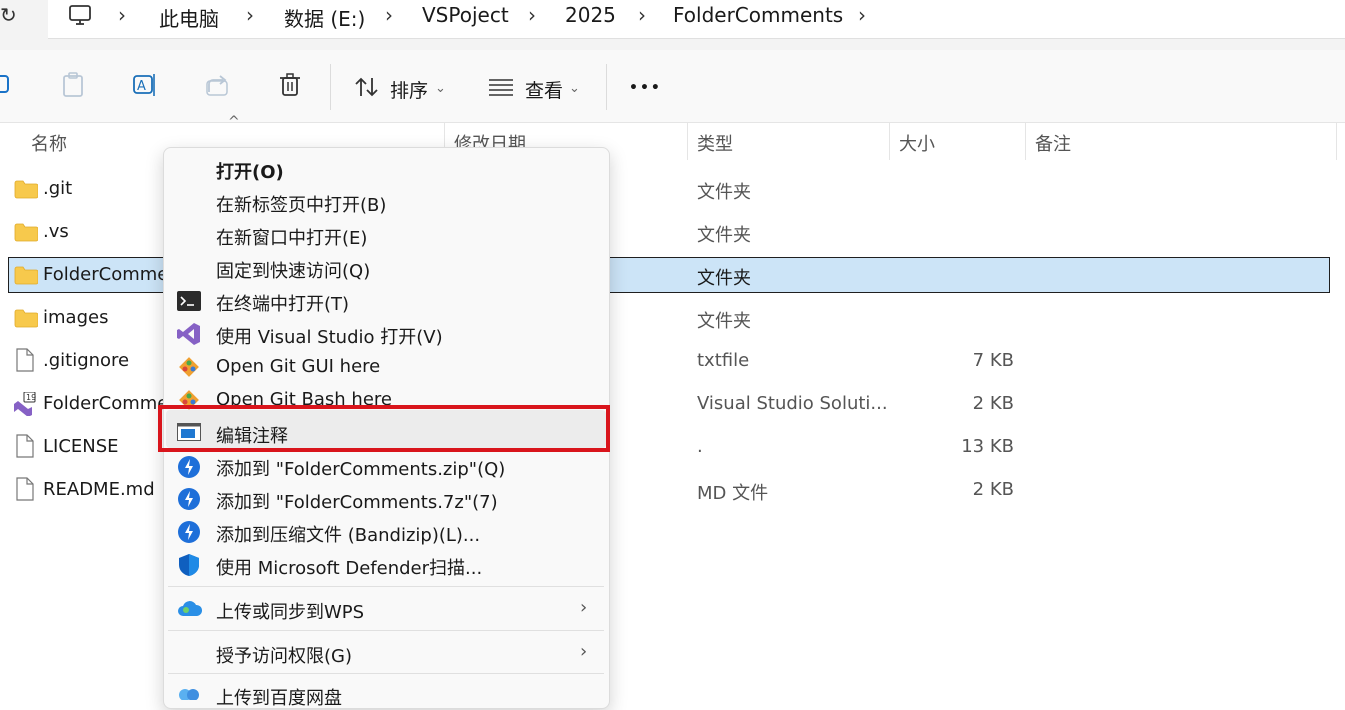 This screenshot has width=1345, height=710. I want to click on breadcrumb-this-pc: 此电脑, so click(189, 17).